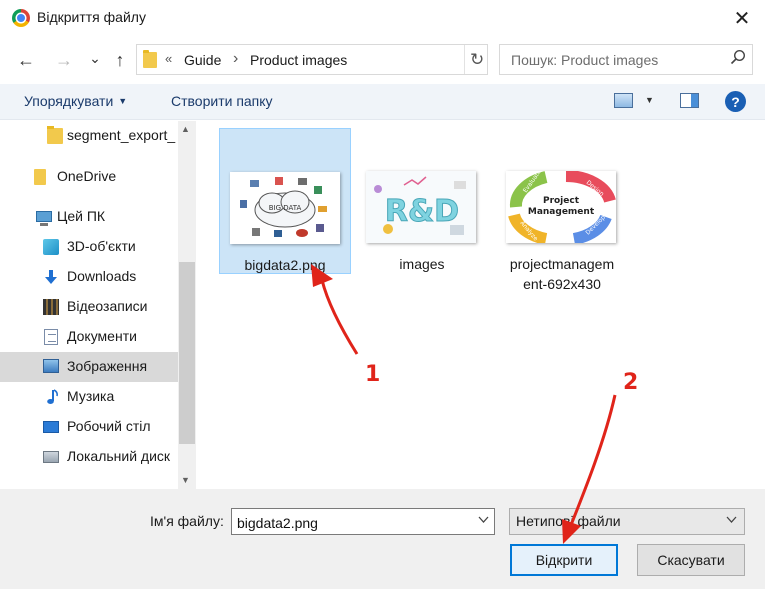 This screenshot has width=765, height=589. I want to click on organize-label: Упорядкувати, so click(69, 101).